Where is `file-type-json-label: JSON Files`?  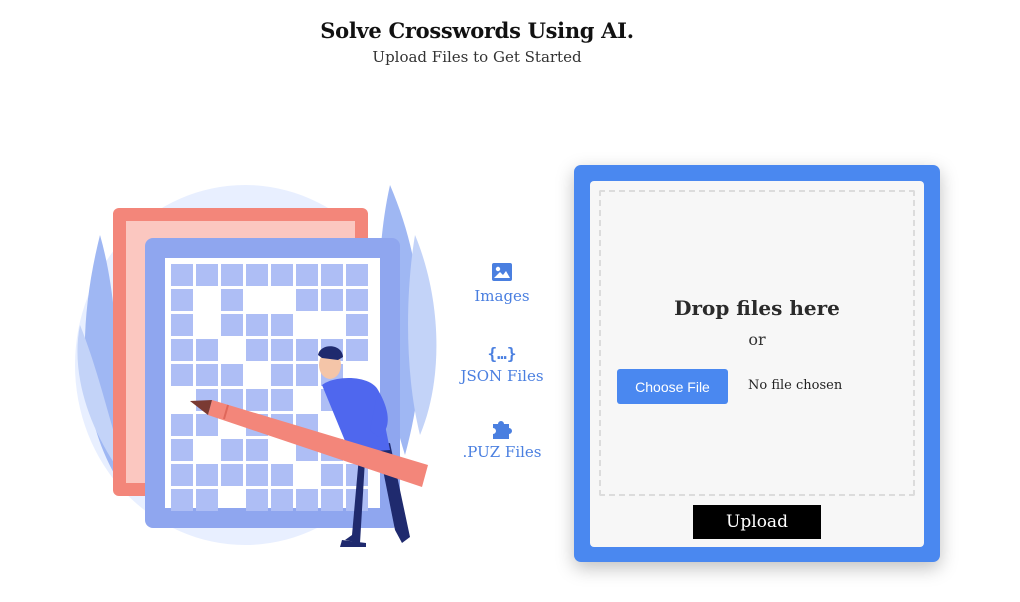 file-type-json-label: JSON Files is located at coordinates (502, 376).